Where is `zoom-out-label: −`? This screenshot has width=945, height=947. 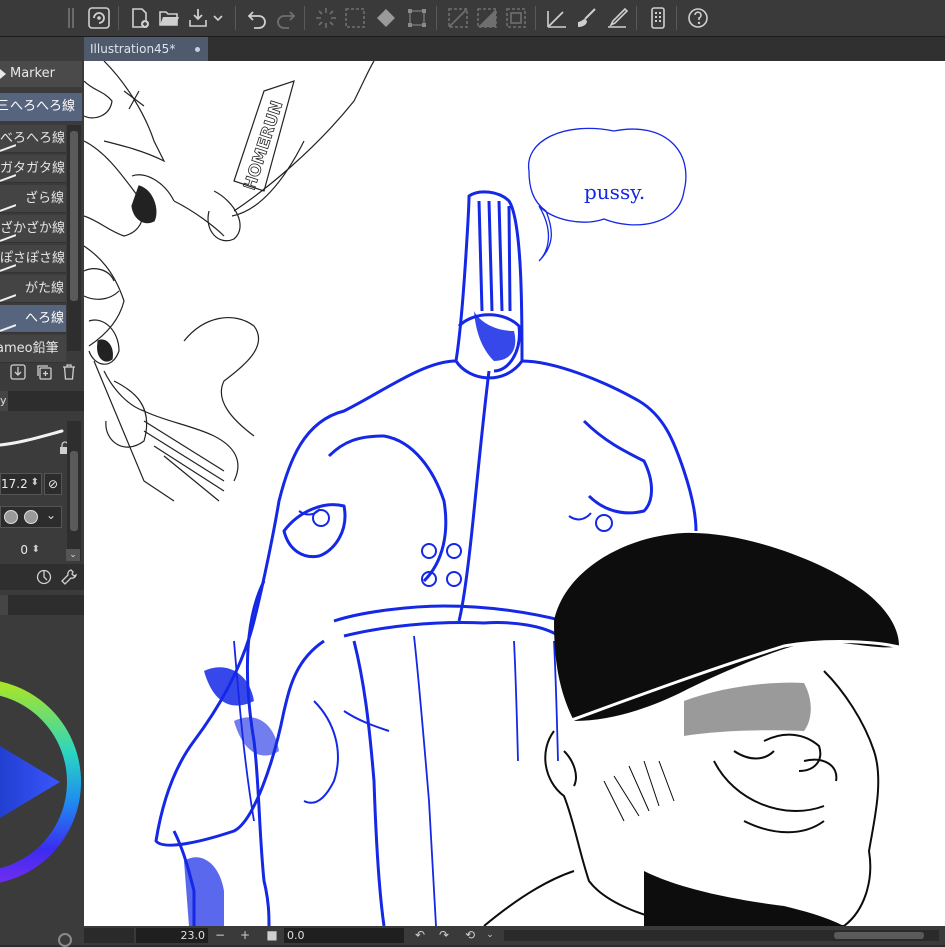 zoom-out-label: − is located at coordinates (220, 935).